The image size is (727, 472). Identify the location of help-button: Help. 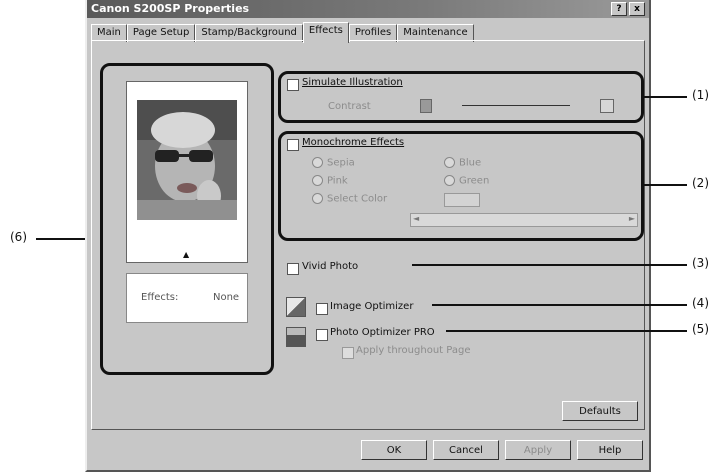
(610, 450).